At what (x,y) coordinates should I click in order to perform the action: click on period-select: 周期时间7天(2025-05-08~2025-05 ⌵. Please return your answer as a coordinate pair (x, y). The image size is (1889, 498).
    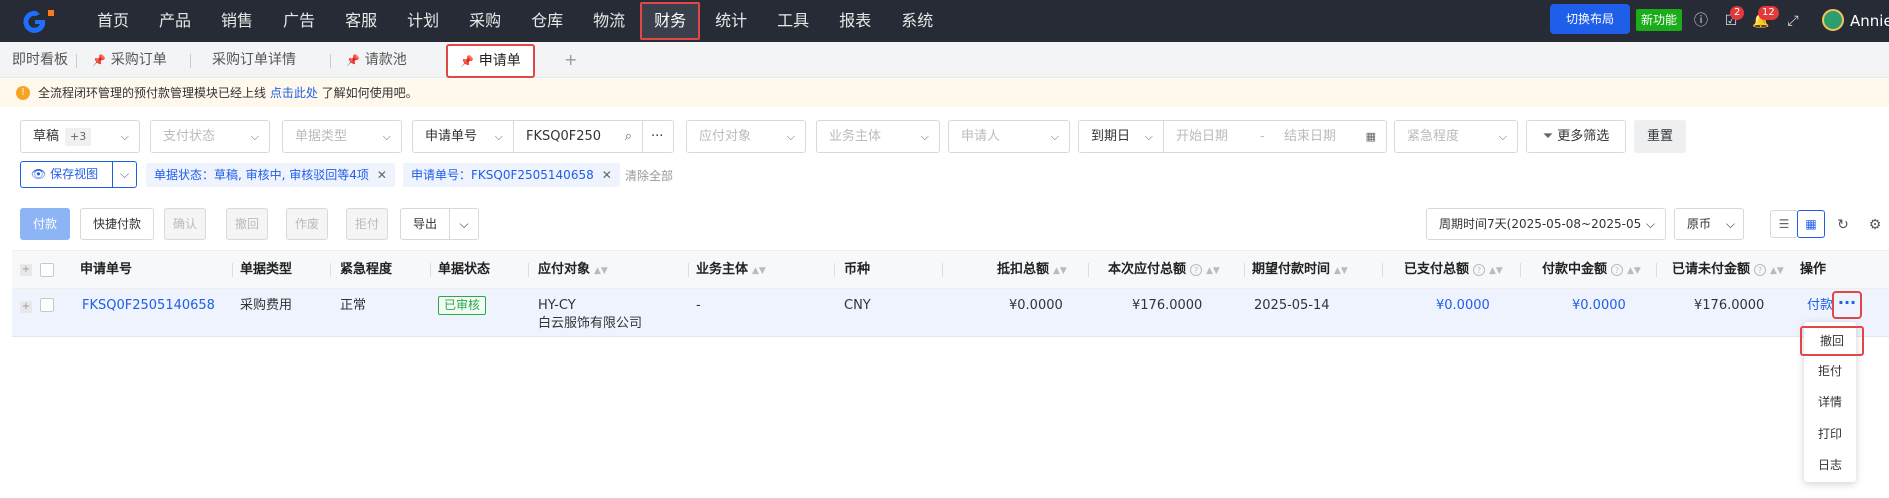
    Looking at the image, I should click on (1546, 224).